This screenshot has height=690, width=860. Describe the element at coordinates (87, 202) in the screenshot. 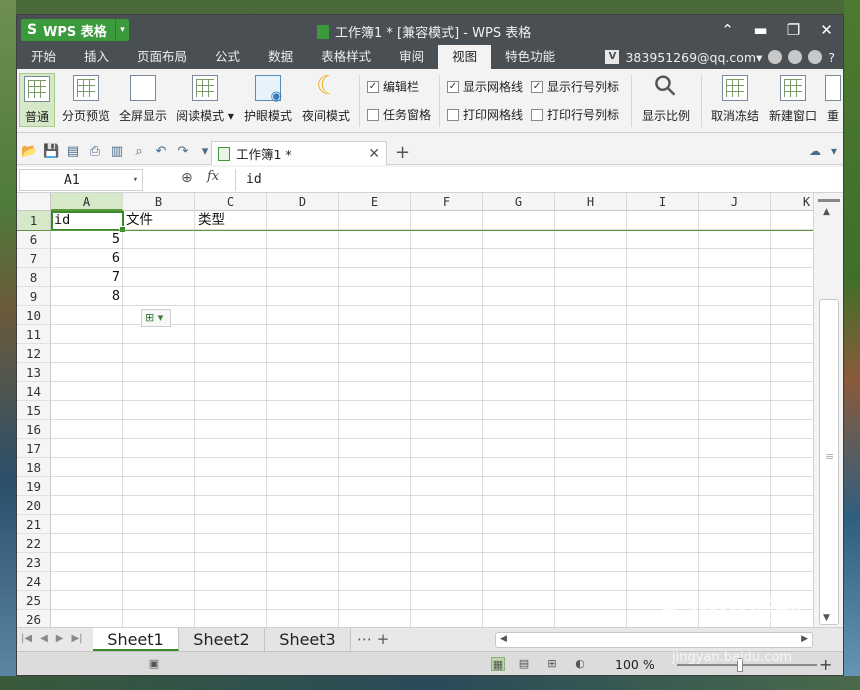

I see `column-header-a: A` at that location.